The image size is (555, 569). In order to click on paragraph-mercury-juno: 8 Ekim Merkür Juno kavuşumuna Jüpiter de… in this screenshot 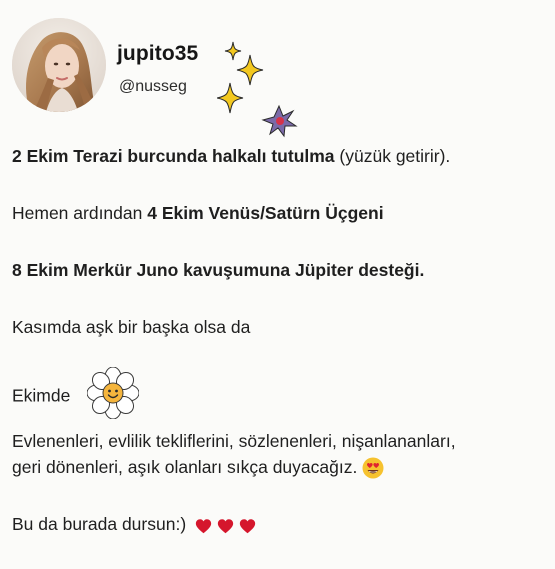, I will do `click(279, 270)`.